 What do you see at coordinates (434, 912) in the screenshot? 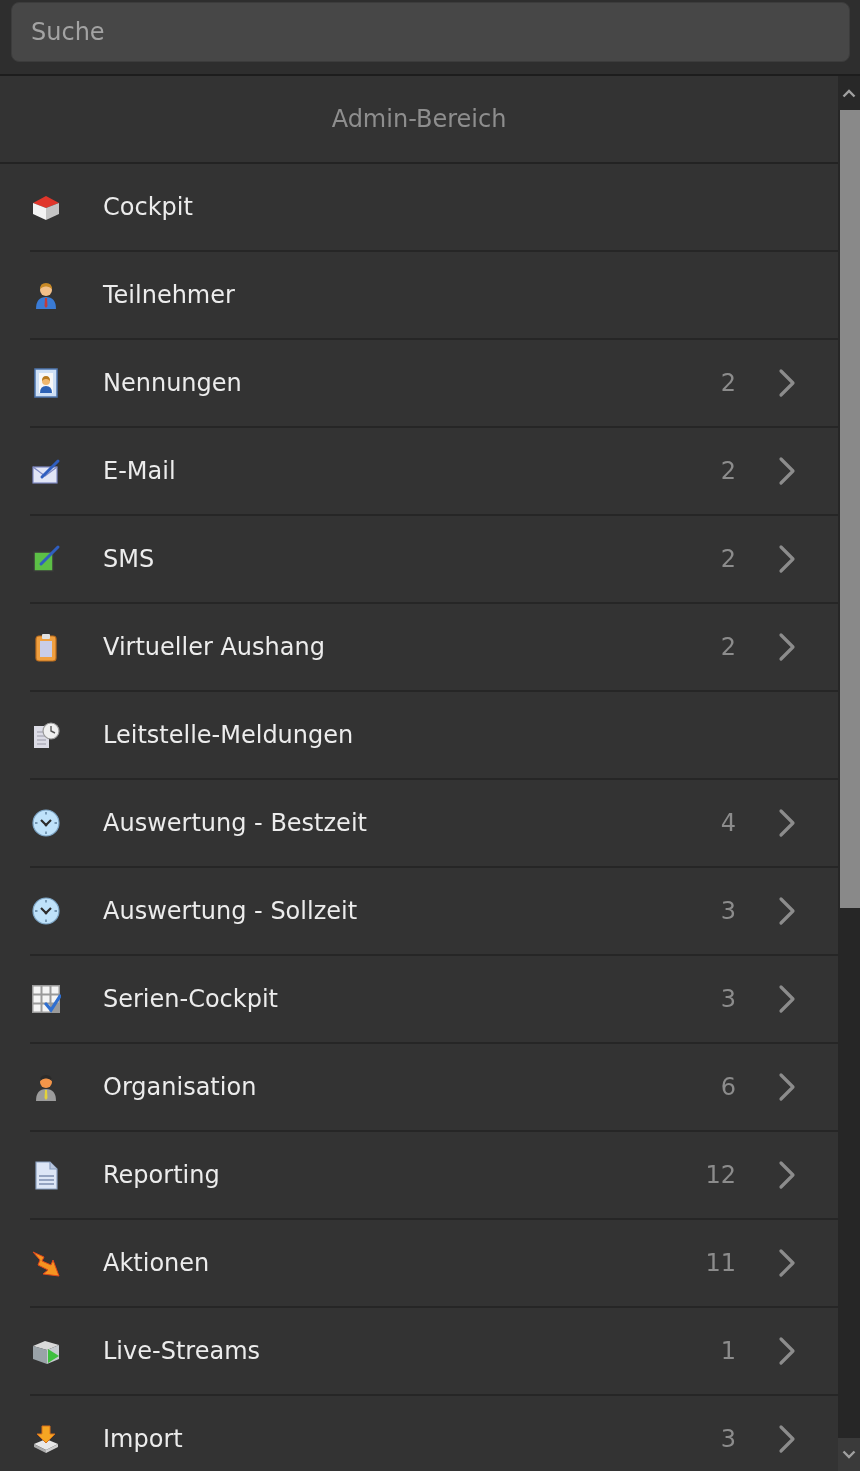
I see `menu-item: Auswertung - Sollzeit 3` at bounding box center [434, 912].